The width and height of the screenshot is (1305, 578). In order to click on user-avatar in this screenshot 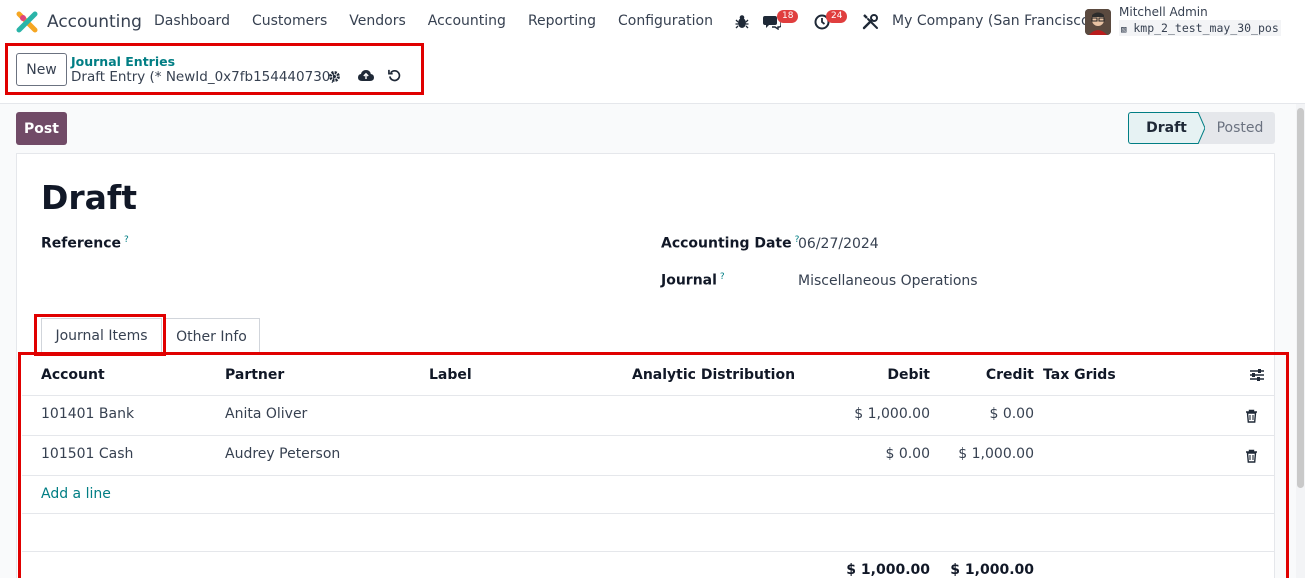, I will do `click(1098, 22)`.